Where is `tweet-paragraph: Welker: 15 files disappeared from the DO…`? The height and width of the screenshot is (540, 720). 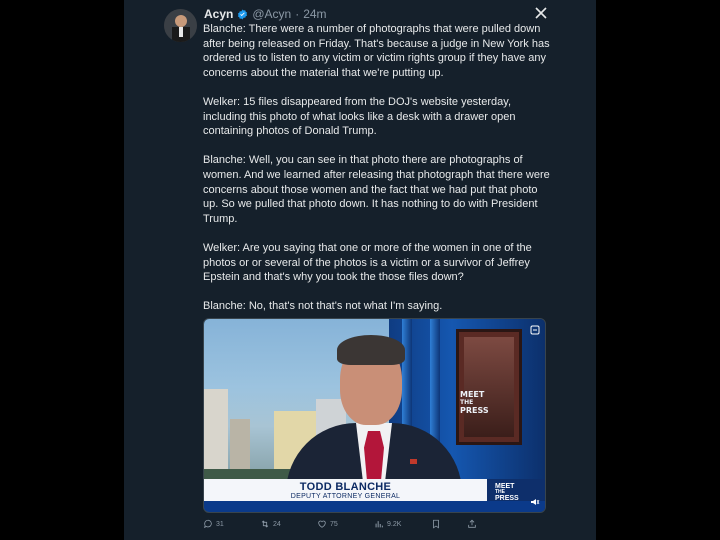
tweet-paragraph: Welker: 15 files disappeared from the DO… is located at coordinates (359, 116).